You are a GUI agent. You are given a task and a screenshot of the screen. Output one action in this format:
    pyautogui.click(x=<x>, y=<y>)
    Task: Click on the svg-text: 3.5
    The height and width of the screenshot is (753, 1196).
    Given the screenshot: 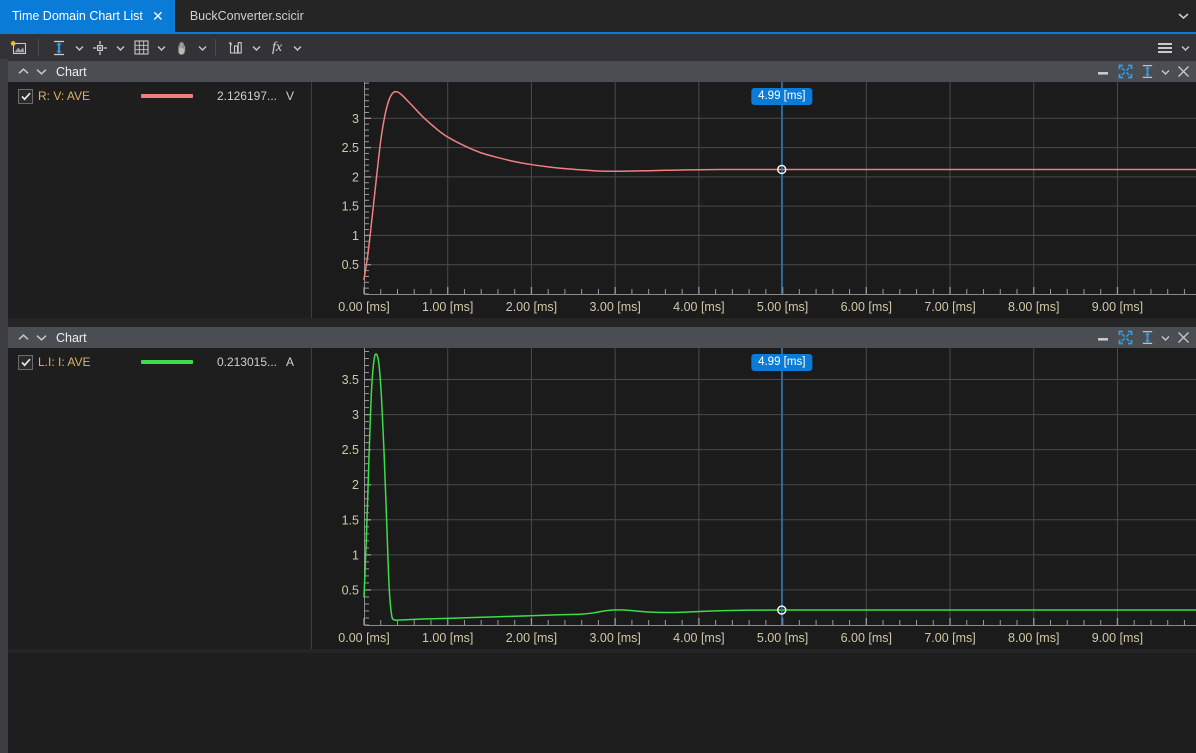 What is the action you would take?
    pyautogui.click(x=350, y=380)
    